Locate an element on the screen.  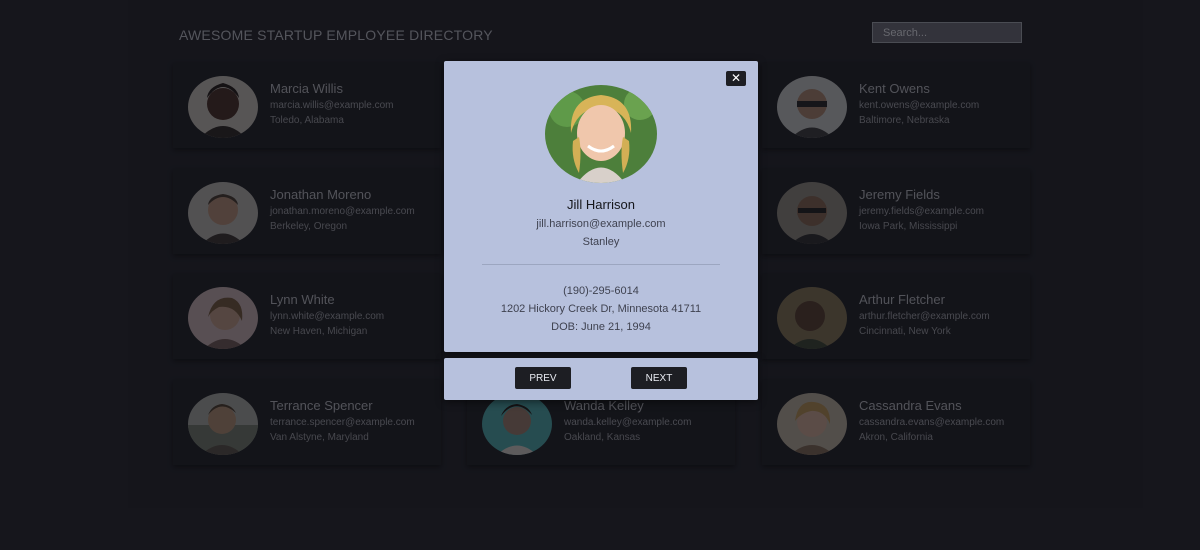
employee-location: Toledo, Alabama is located at coordinates (307, 120).